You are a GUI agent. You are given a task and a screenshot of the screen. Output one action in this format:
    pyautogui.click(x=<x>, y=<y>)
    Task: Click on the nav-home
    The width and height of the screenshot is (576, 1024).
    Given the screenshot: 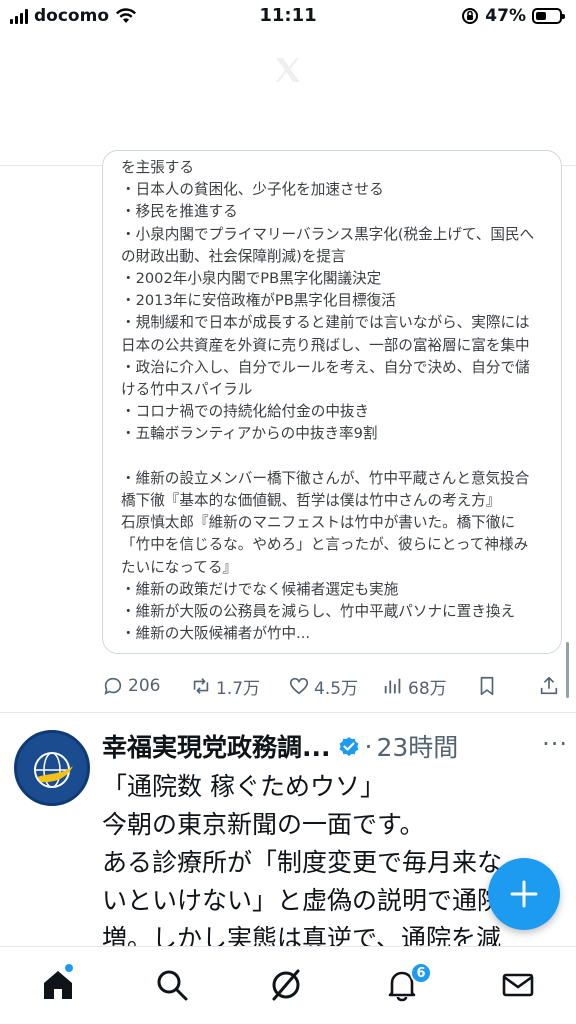 What is the action you would take?
    pyautogui.click(x=58, y=985)
    